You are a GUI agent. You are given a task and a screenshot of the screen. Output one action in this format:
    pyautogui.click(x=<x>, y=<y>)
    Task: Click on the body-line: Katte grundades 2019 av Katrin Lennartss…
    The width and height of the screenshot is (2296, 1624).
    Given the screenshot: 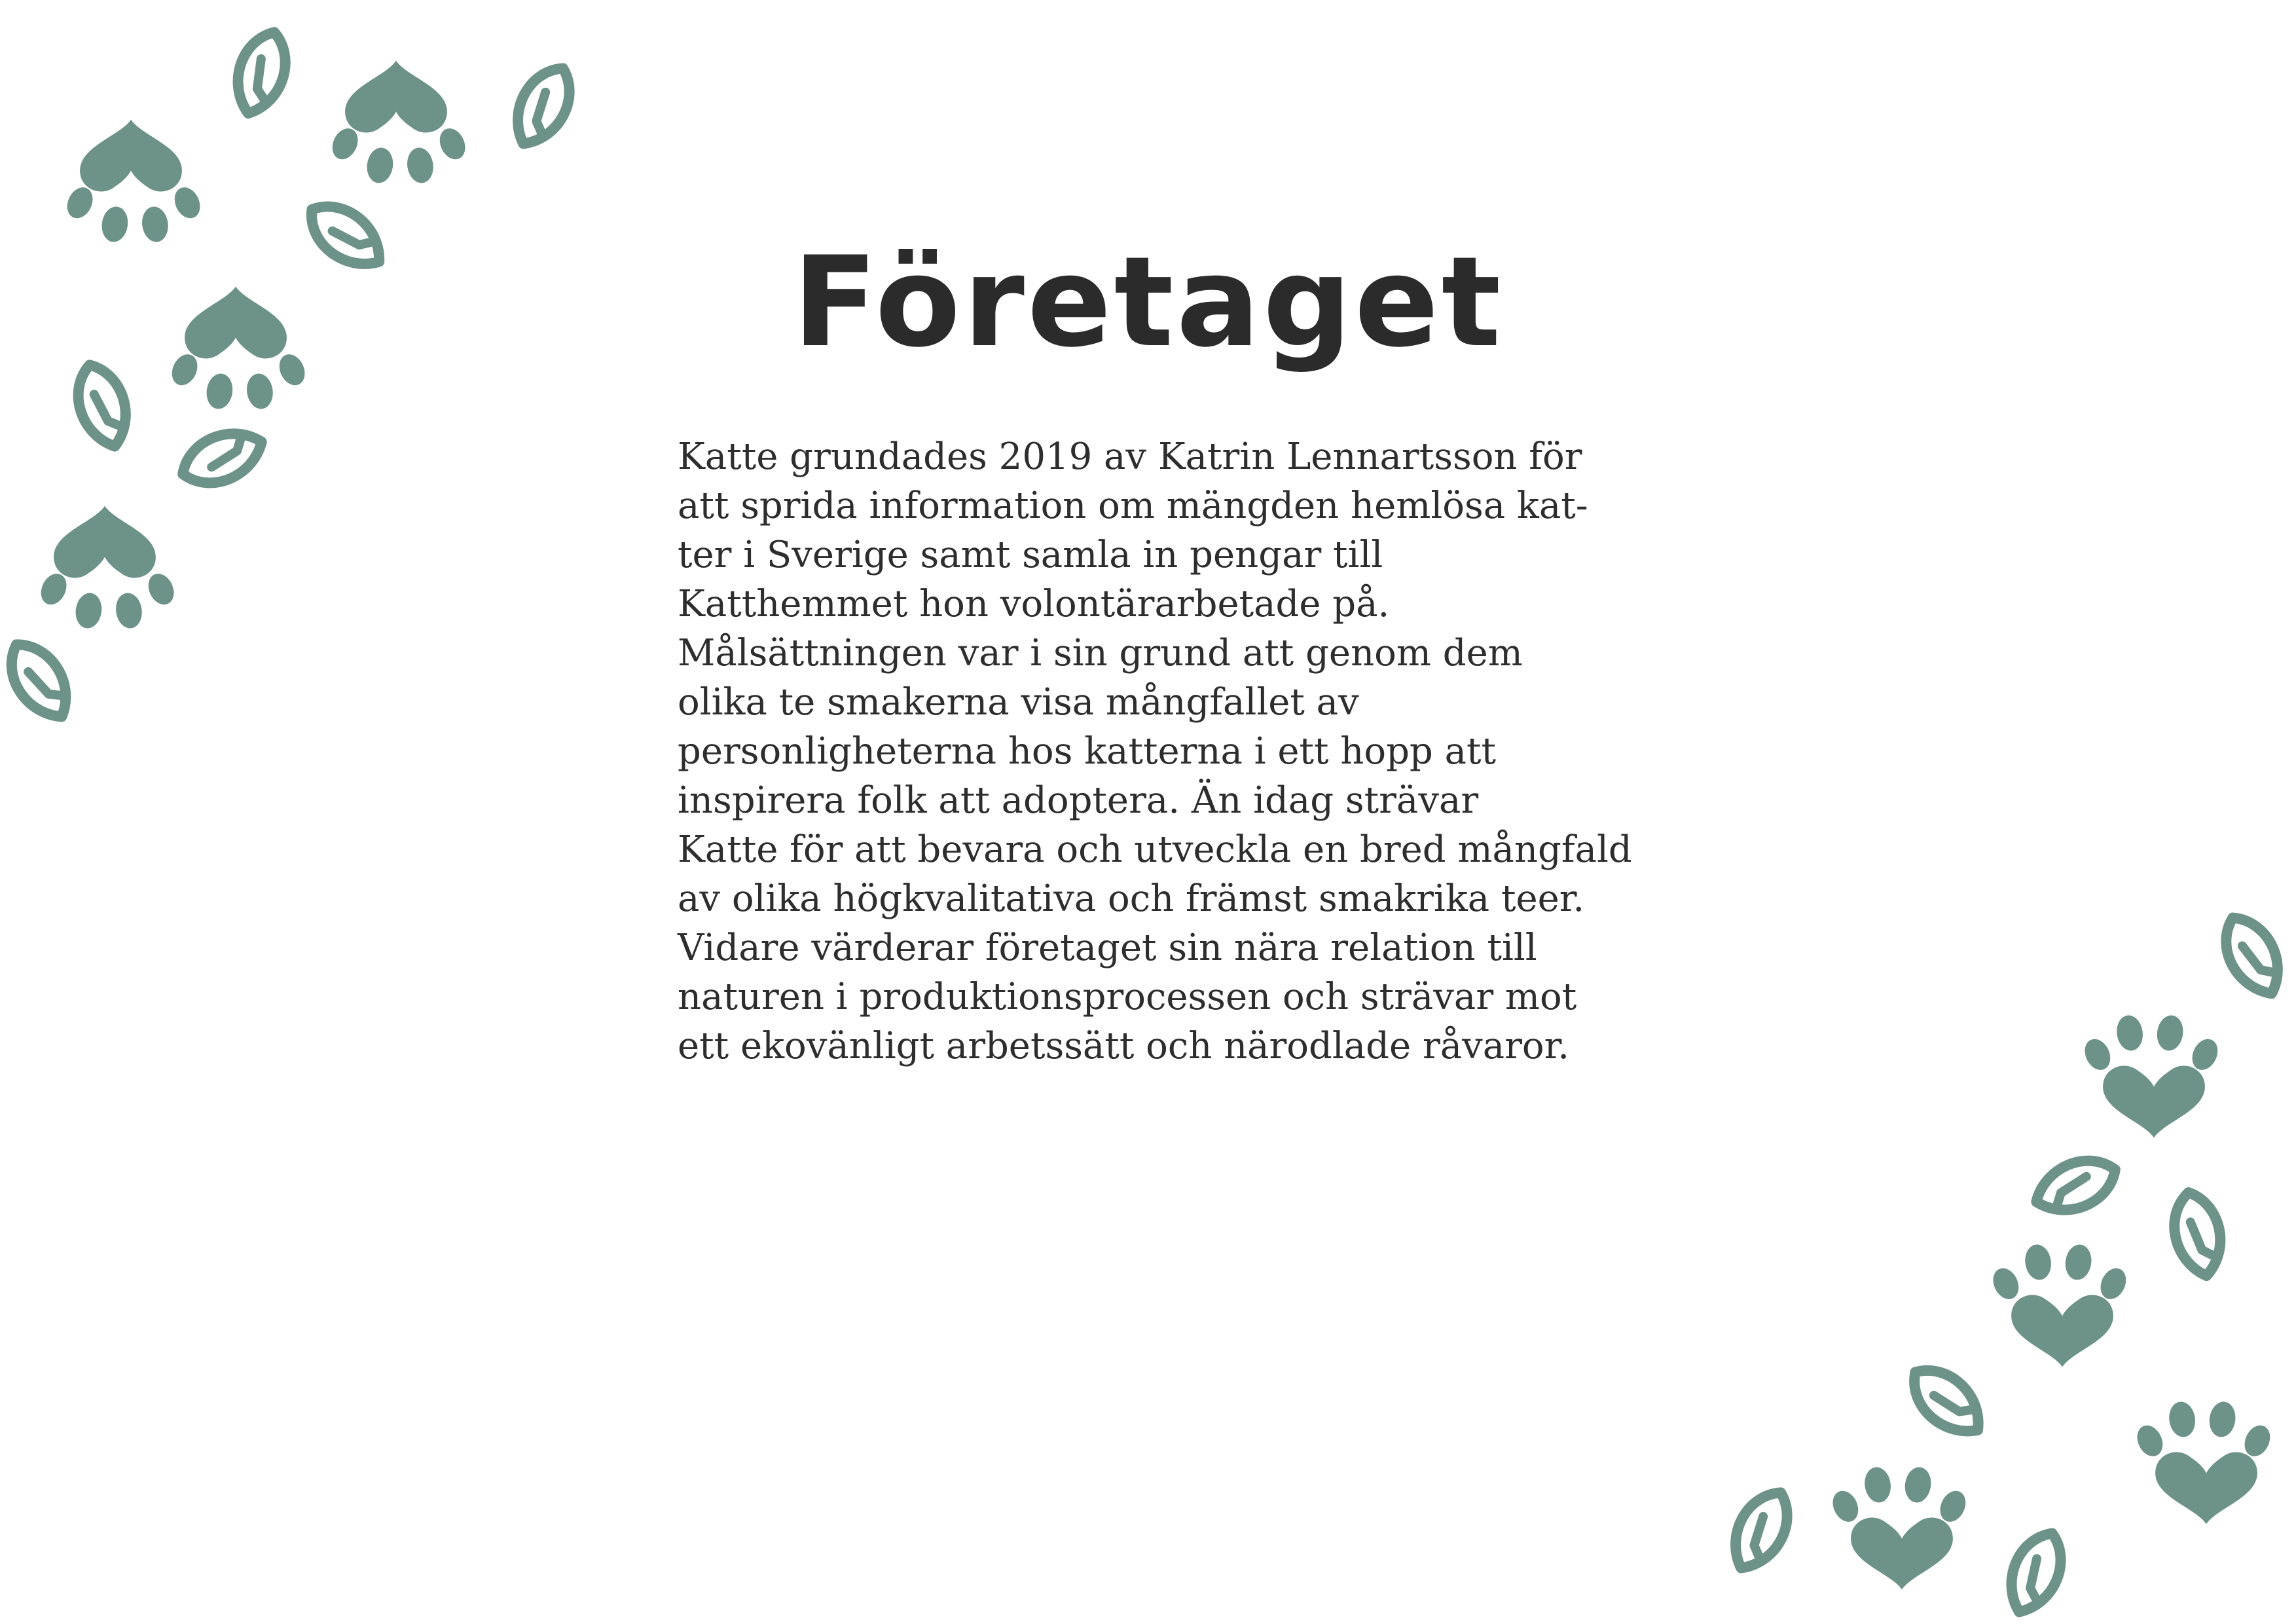 What is the action you would take?
    pyautogui.click(x=1130, y=456)
    